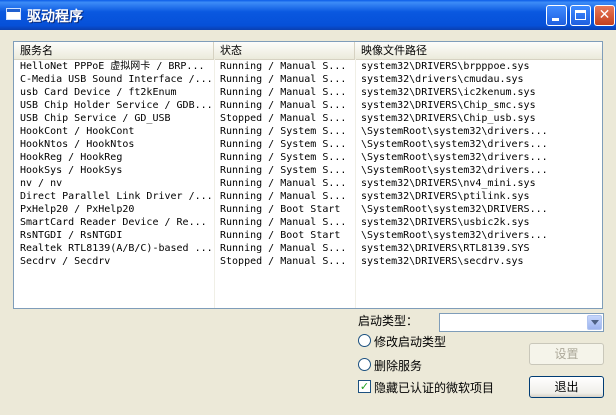 The width and height of the screenshot is (616, 415). Describe the element at coordinates (95, 118) in the screenshot. I see `cell-service-name: USB Chip Service / GD_USB` at that location.